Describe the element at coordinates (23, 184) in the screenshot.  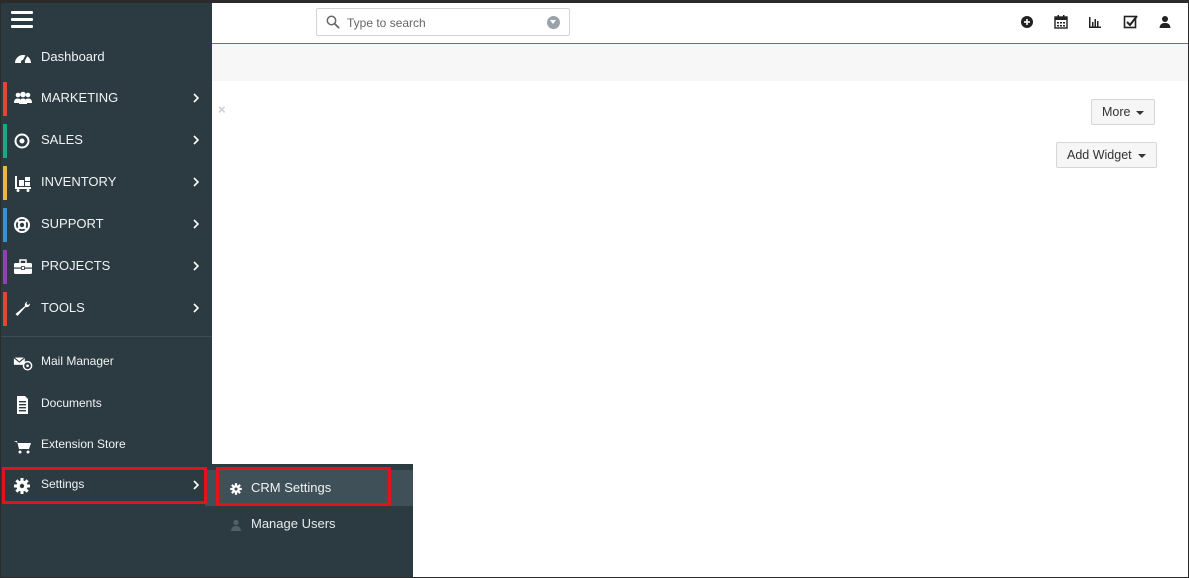
I see `dolly-icon` at that location.